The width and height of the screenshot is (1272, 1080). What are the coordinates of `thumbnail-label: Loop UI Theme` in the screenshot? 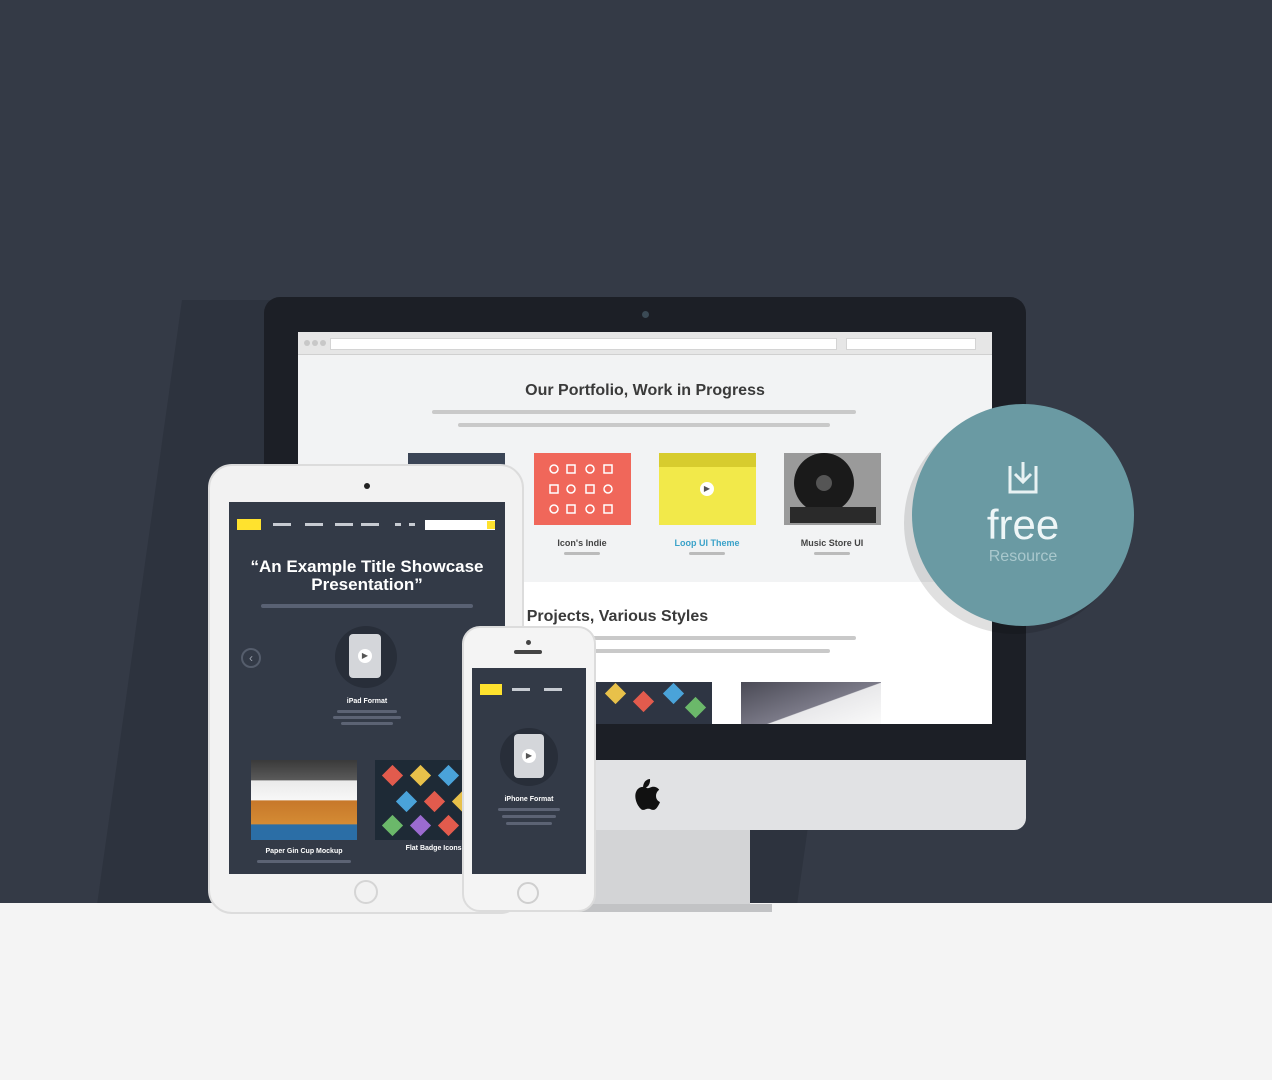 It's located at (707, 543).